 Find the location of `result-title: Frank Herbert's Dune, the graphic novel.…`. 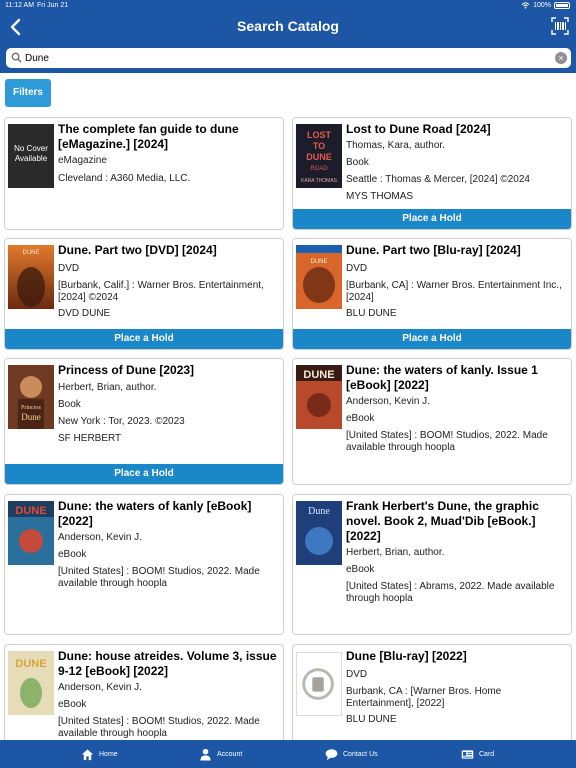

result-title: Frank Herbert's Dune, the graphic novel.… is located at coordinates (455, 521).